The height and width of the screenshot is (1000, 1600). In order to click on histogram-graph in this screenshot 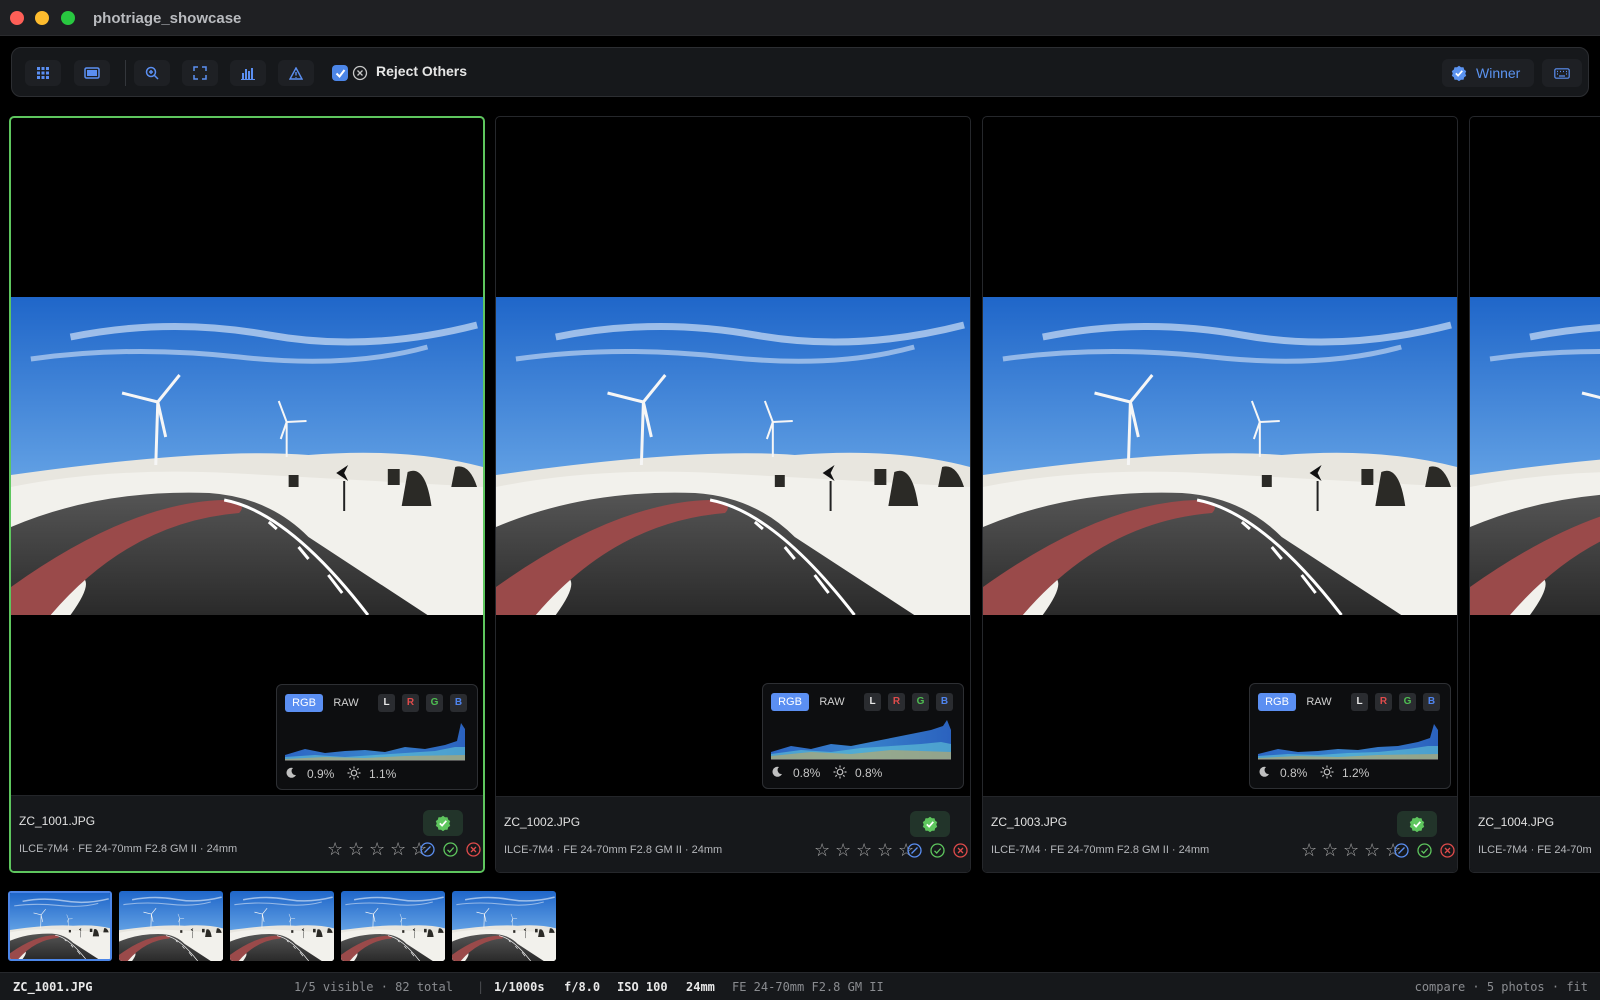, I will do `click(1348, 742)`.